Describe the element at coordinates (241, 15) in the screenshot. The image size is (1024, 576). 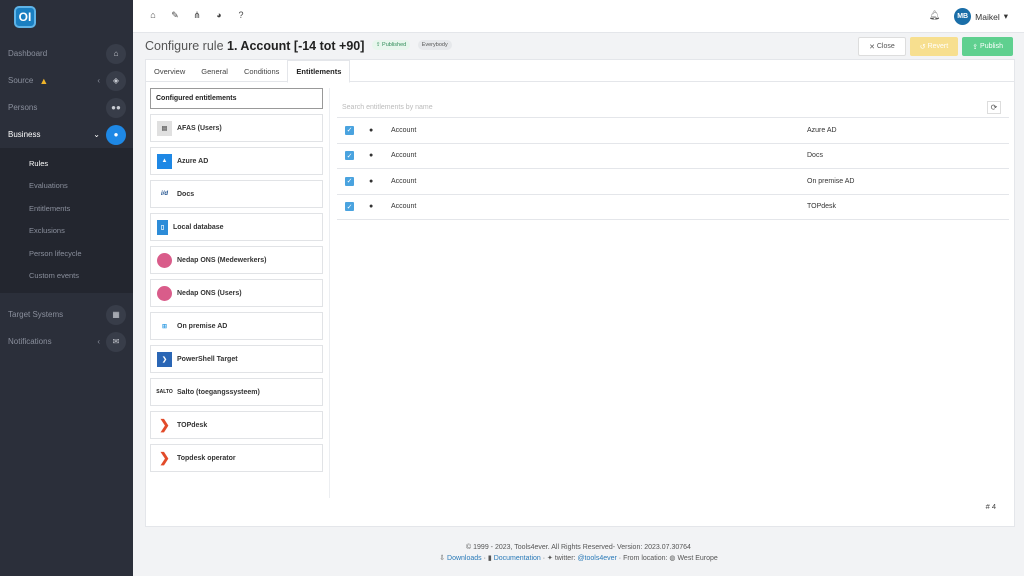
I see `help-icon: ?` at that location.